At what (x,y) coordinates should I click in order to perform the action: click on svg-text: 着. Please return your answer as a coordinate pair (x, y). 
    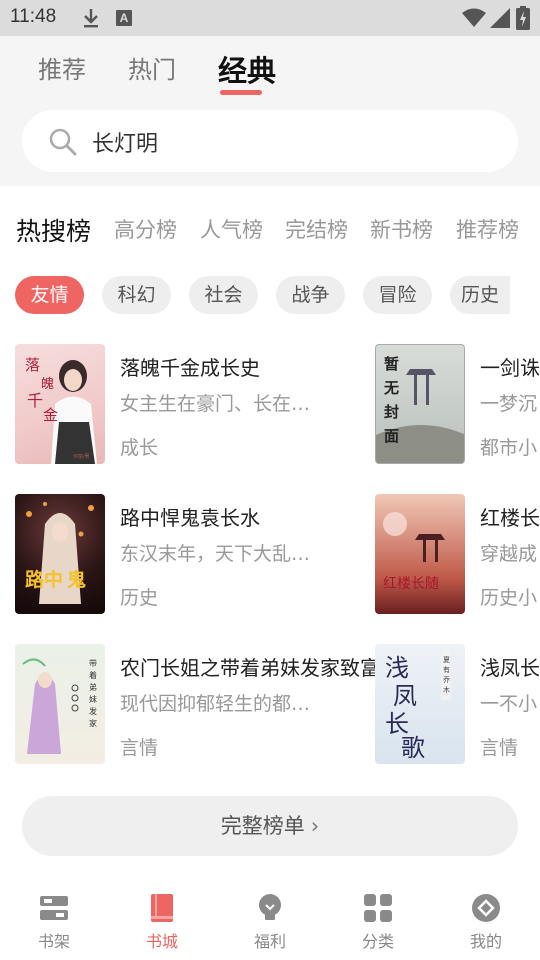
    Looking at the image, I should click on (93, 675).